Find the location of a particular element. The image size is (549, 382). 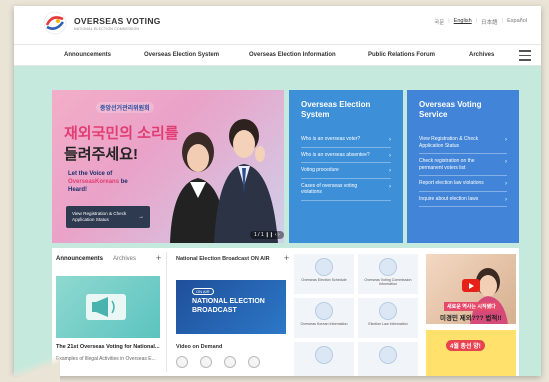

page-curl-shadow is located at coordinates (30, 369).